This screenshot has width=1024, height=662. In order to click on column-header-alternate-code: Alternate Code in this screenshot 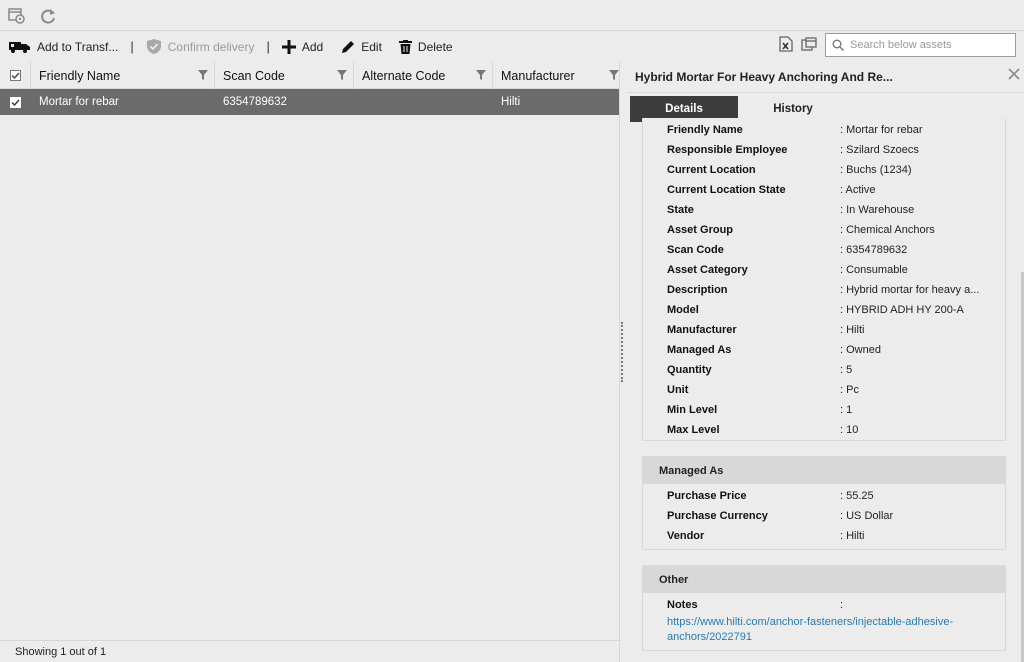, I will do `click(423, 75)`.